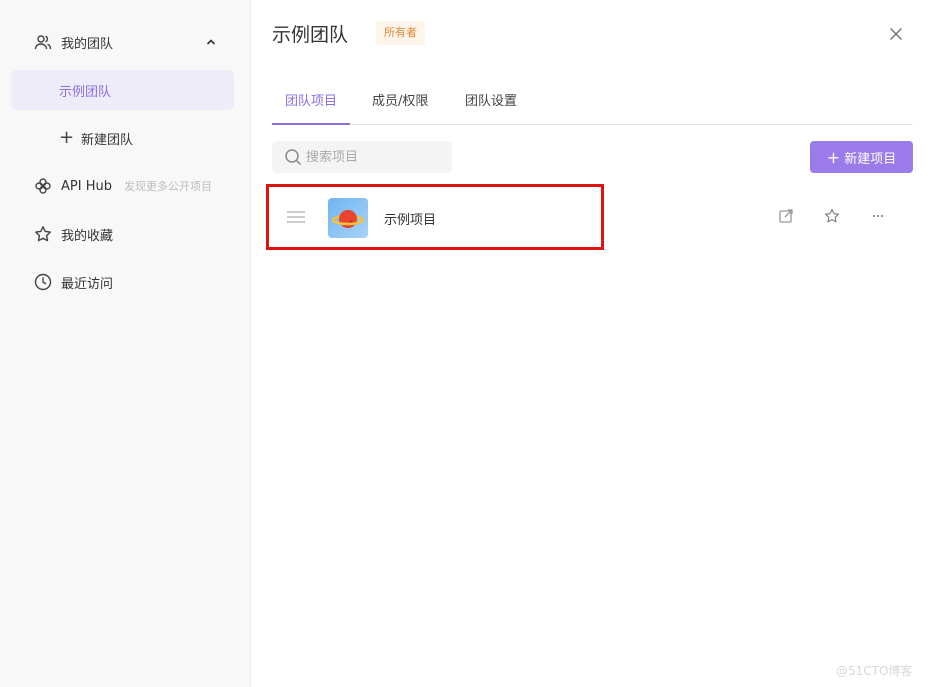 Image resolution: width=933 pixels, height=687 pixels. Describe the element at coordinates (122, 42) in the screenshot. I see `sidebar-item-my-team: 我的团队` at that location.